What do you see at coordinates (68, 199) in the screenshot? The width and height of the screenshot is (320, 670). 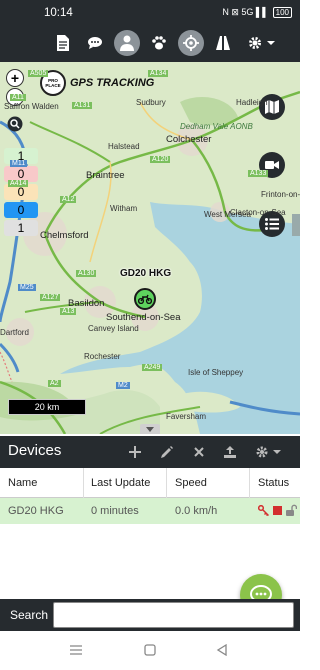 I see `road-label: A12` at bounding box center [68, 199].